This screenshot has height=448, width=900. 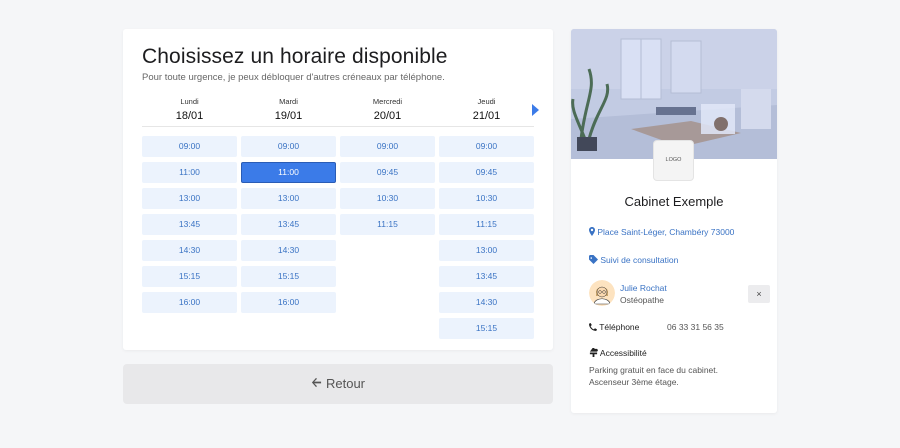 What do you see at coordinates (288, 116) in the screenshot?
I see `day-date: 19/01` at bounding box center [288, 116].